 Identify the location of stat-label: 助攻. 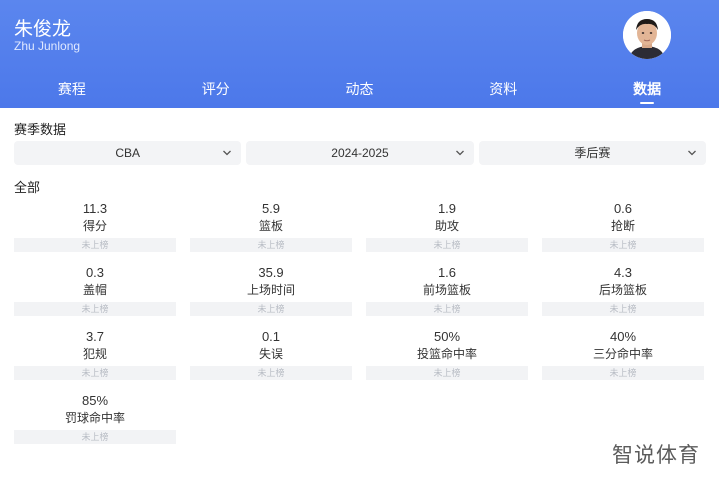
(446, 226).